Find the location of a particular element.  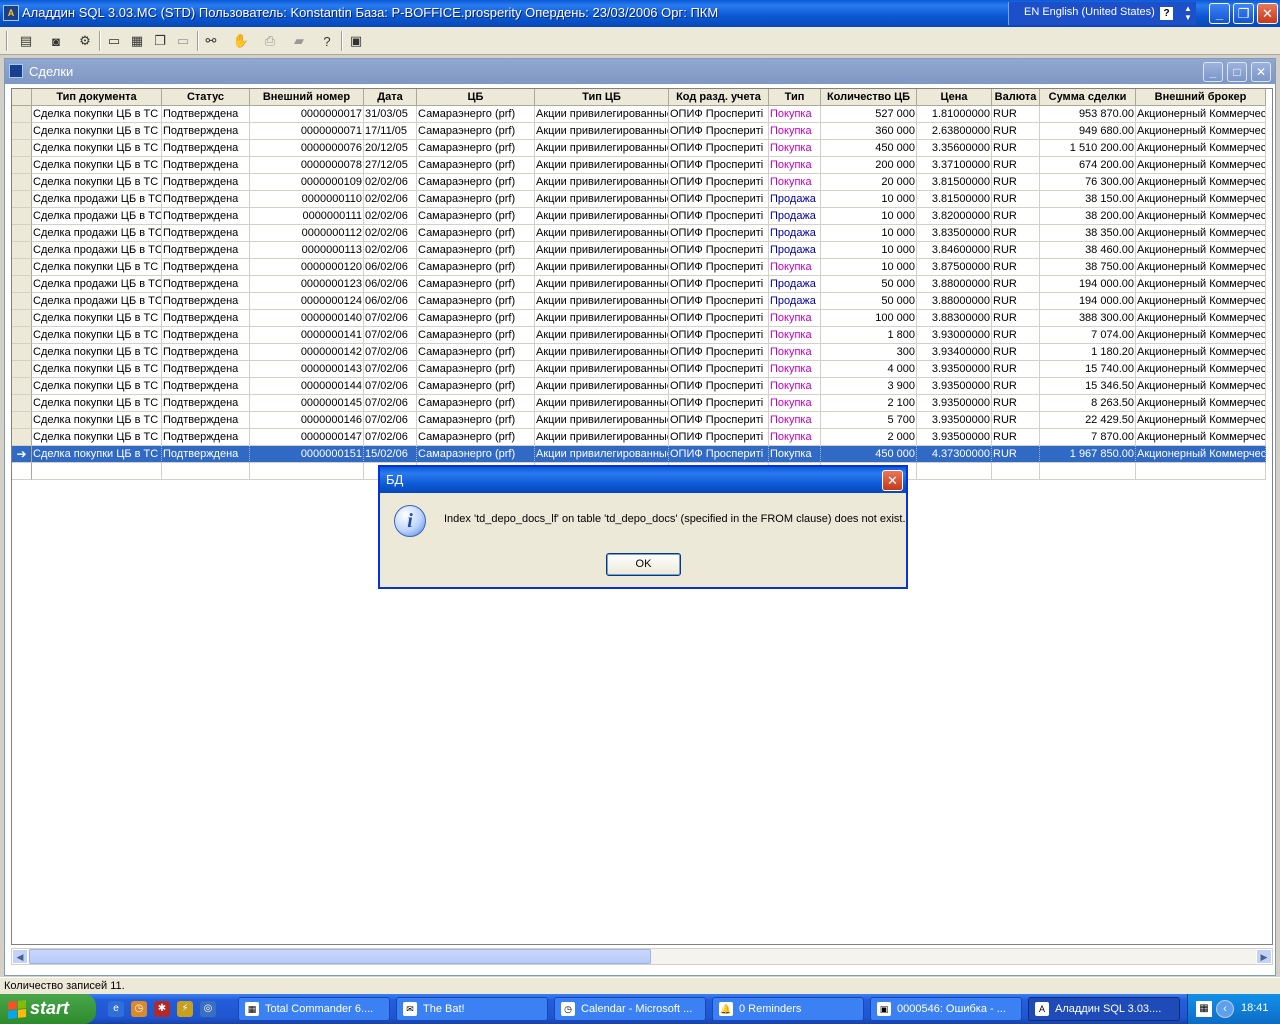

col-quantity-cell: 100 000 is located at coordinates (869, 318).